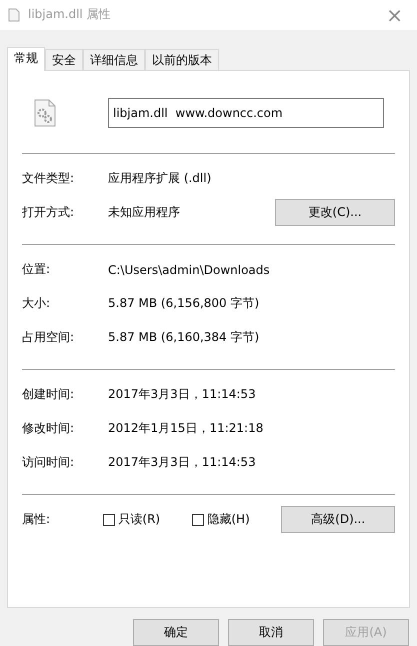  Describe the element at coordinates (37, 519) in the screenshot. I see `field-label: 属性:` at that location.